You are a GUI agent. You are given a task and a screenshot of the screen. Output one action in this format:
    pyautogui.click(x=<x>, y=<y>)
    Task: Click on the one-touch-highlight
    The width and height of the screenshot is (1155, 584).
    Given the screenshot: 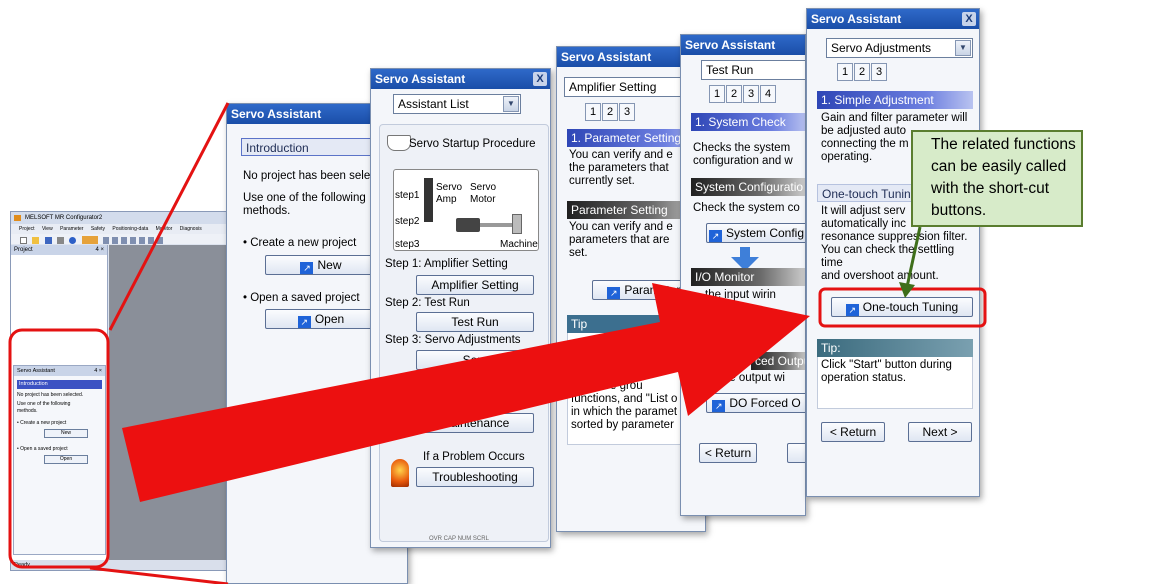 What is the action you would take?
    pyautogui.click(x=902, y=307)
    